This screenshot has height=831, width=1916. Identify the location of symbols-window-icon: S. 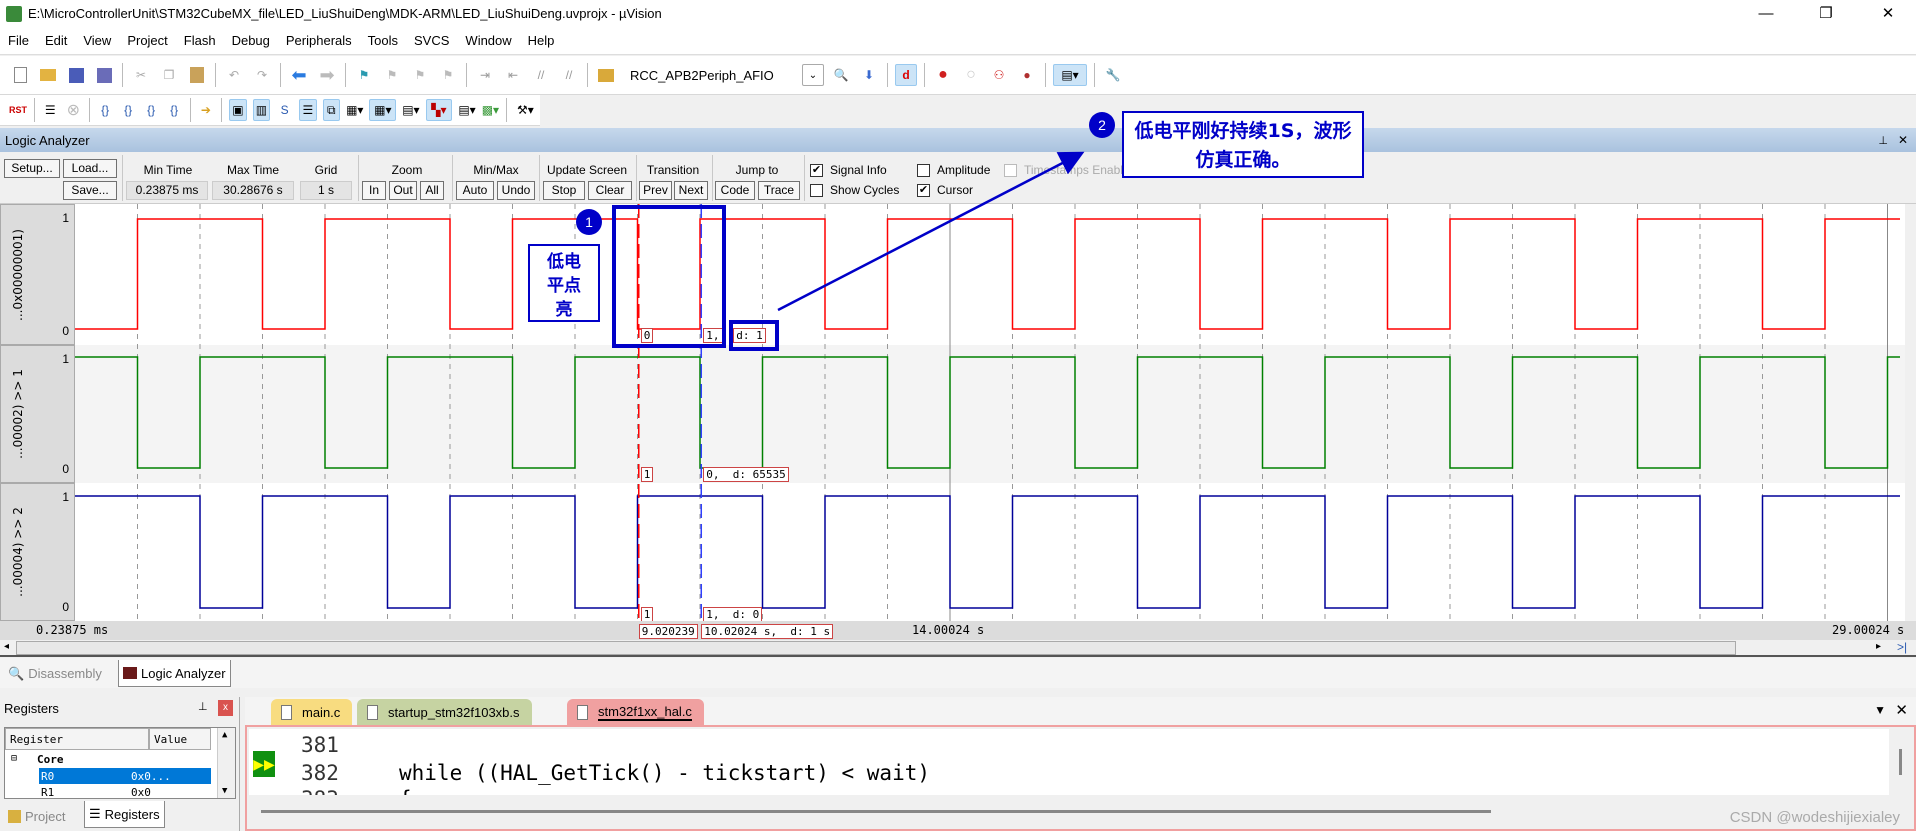
(284, 110).